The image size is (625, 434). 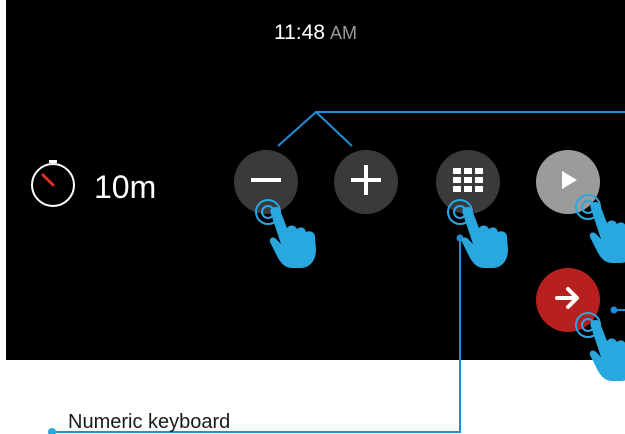 I want to click on callout-bracket, so click(x=451, y=128).